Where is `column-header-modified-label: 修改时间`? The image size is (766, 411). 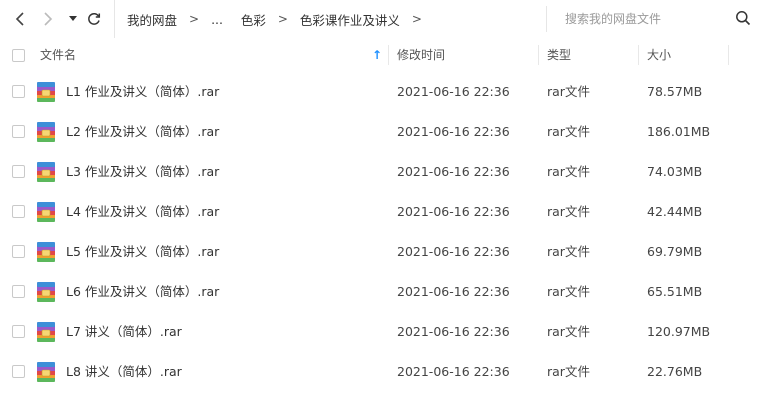
column-header-modified-label: 修改时间 is located at coordinates (421, 55).